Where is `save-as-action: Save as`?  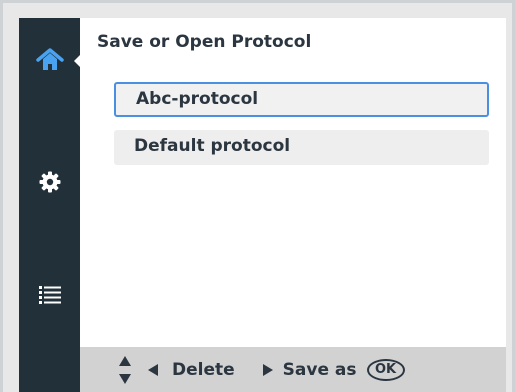 save-as-action: Save as is located at coordinates (309, 369).